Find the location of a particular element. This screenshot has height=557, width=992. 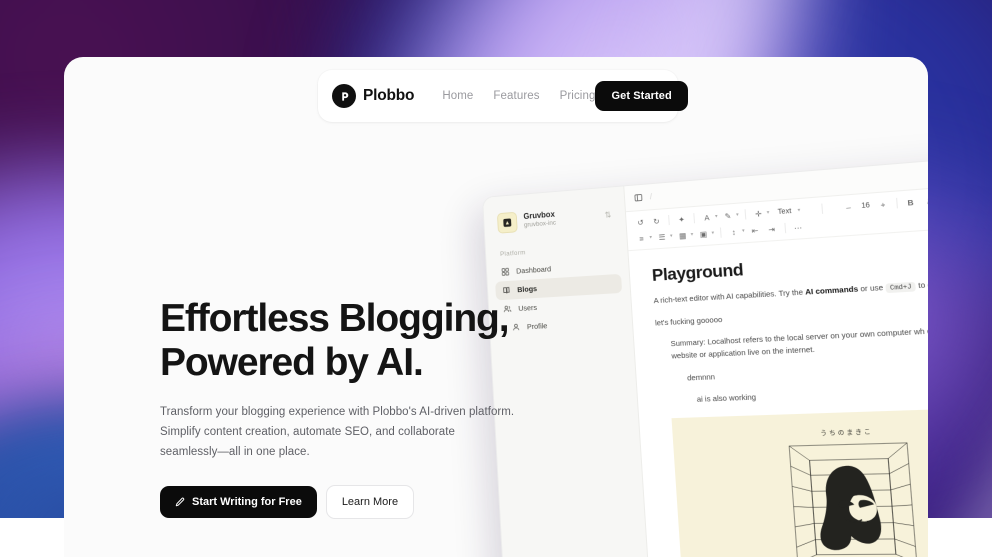

start-writing-button: Start Writing for Free is located at coordinates (238, 502).